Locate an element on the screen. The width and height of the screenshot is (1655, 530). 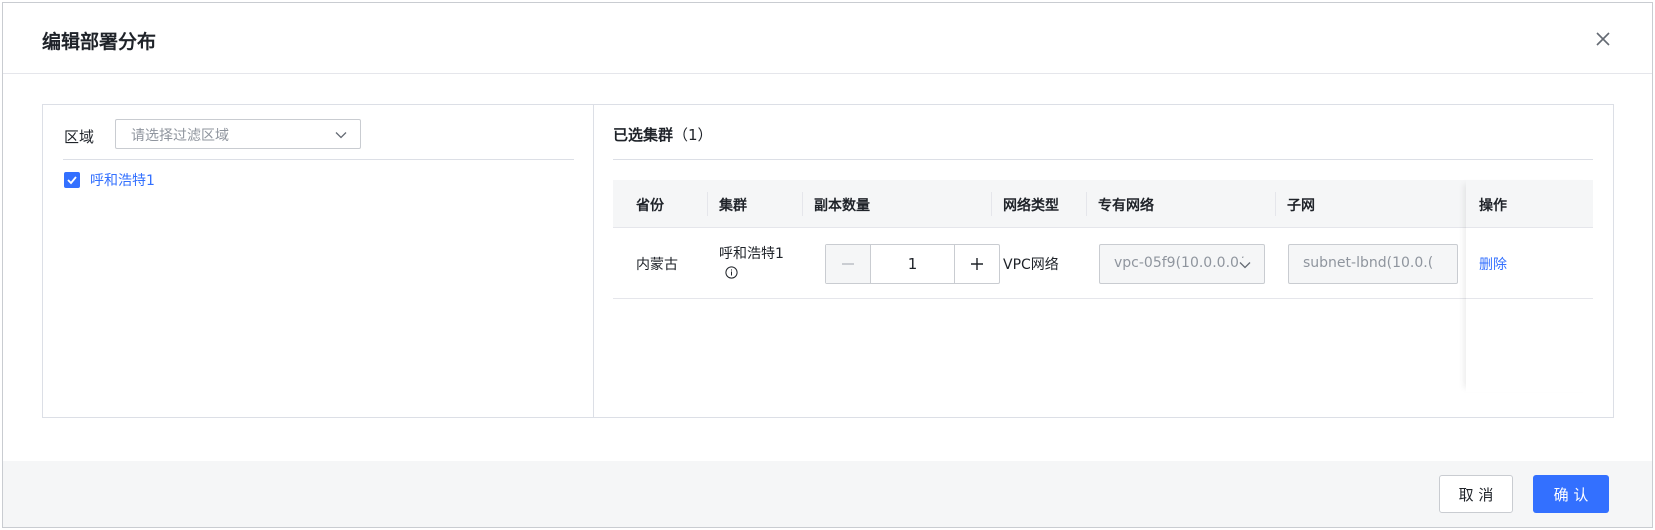
region-option-label: 呼和浩特1 is located at coordinates (122, 181).